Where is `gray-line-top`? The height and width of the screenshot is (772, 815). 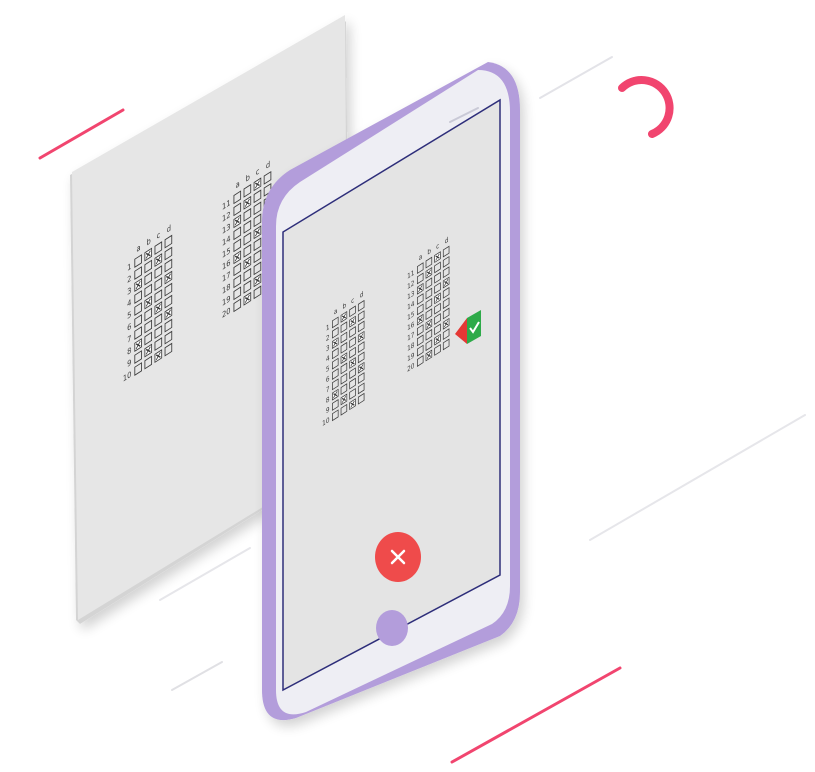
gray-line-top is located at coordinates (576, 77).